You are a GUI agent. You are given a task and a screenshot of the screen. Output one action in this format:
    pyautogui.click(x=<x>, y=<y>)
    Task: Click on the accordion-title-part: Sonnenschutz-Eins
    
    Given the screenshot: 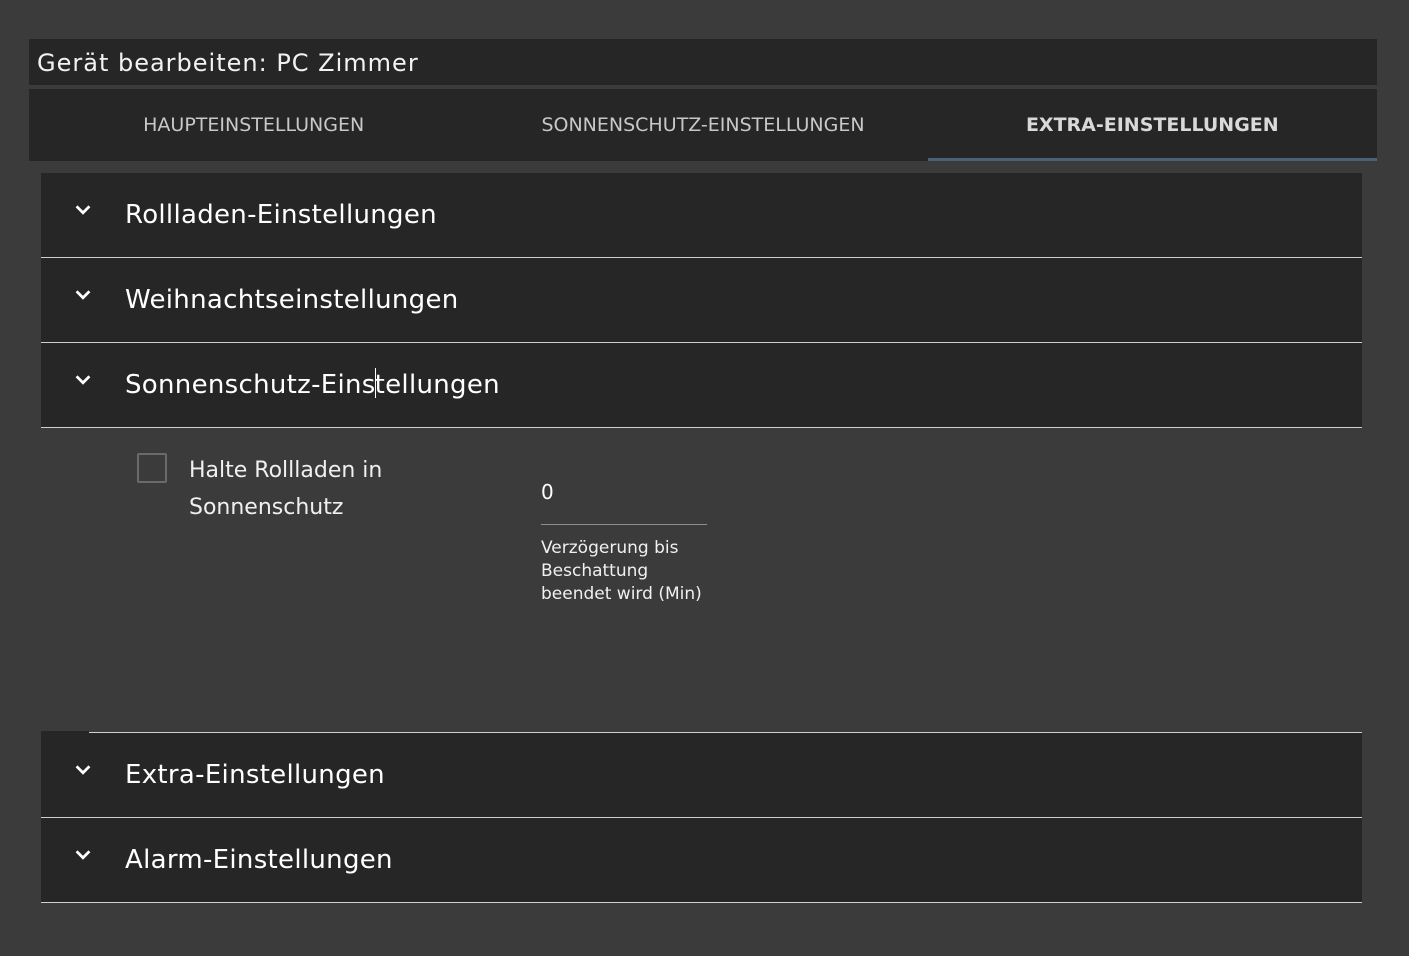 What is the action you would take?
    pyautogui.click(x=250, y=384)
    